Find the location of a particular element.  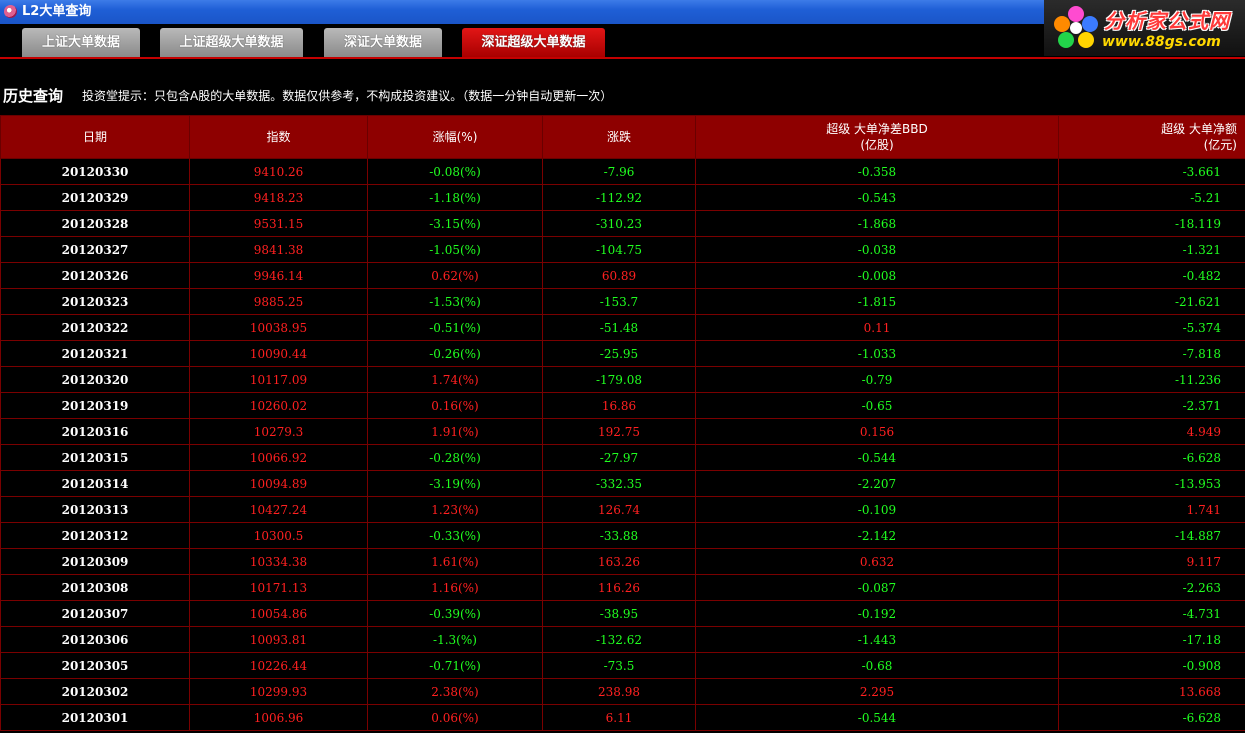

cell-date: 20120302 is located at coordinates (95, 691).